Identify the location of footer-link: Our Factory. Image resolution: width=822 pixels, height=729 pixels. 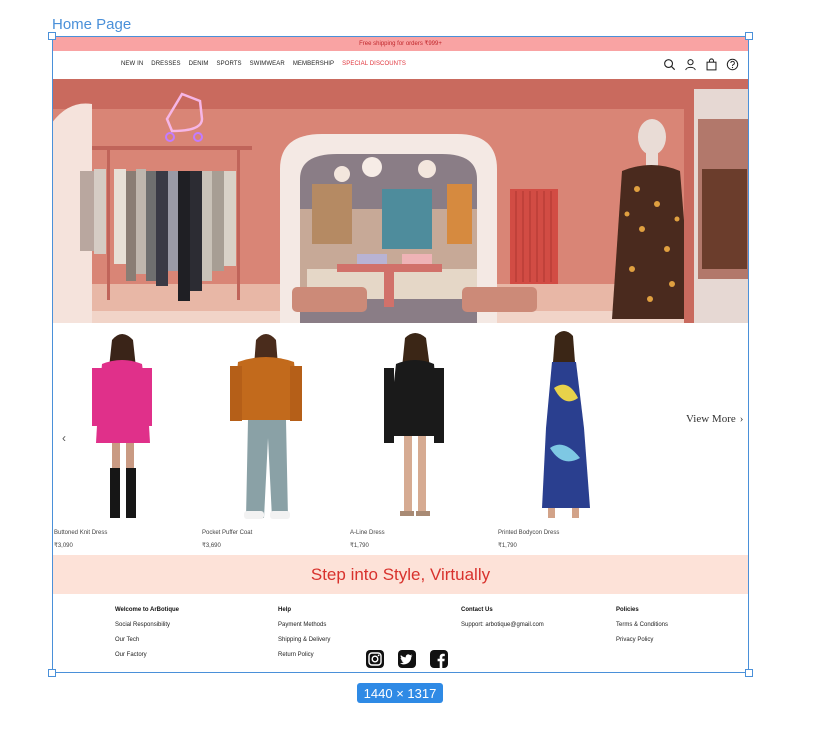
(147, 655).